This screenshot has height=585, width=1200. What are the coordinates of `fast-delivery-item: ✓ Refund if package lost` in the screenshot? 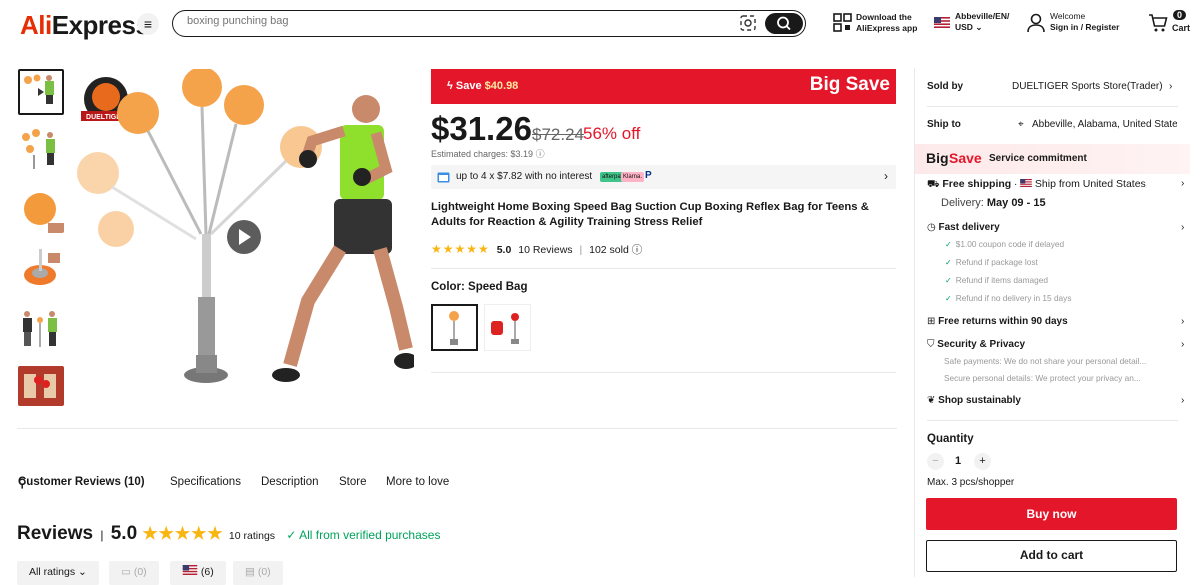 It's located at (991, 262).